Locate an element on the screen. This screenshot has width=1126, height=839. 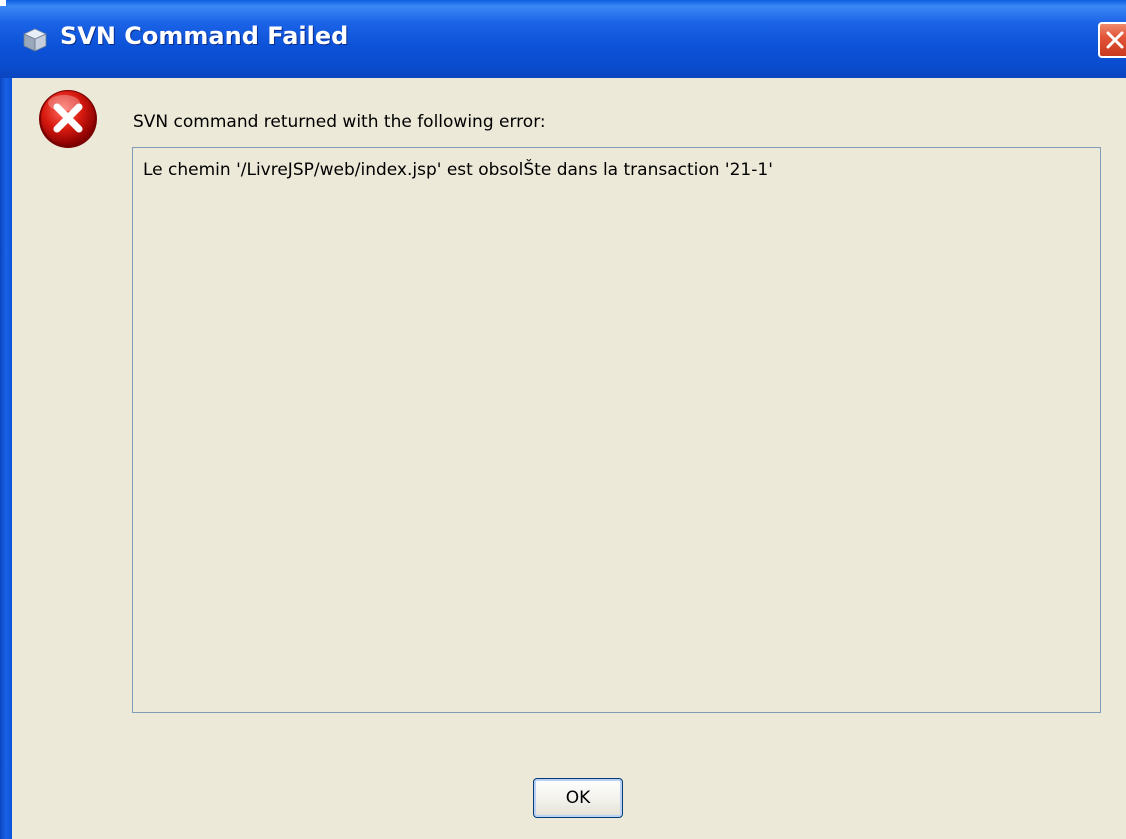
window-left-border is located at coordinates (6, 458).